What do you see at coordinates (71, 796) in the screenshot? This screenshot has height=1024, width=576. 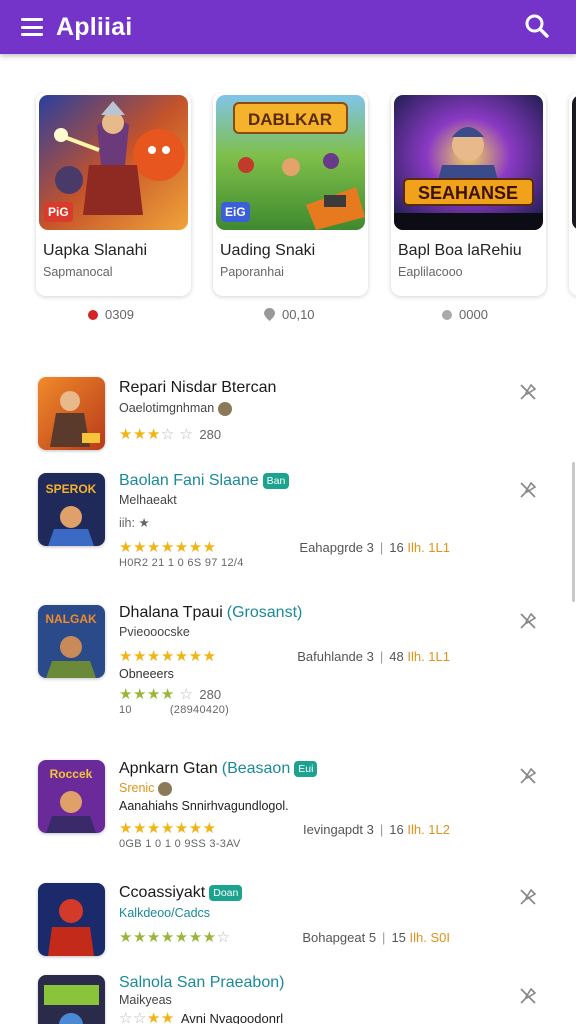 I see `app-thumbnail: Roccek` at bounding box center [71, 796].